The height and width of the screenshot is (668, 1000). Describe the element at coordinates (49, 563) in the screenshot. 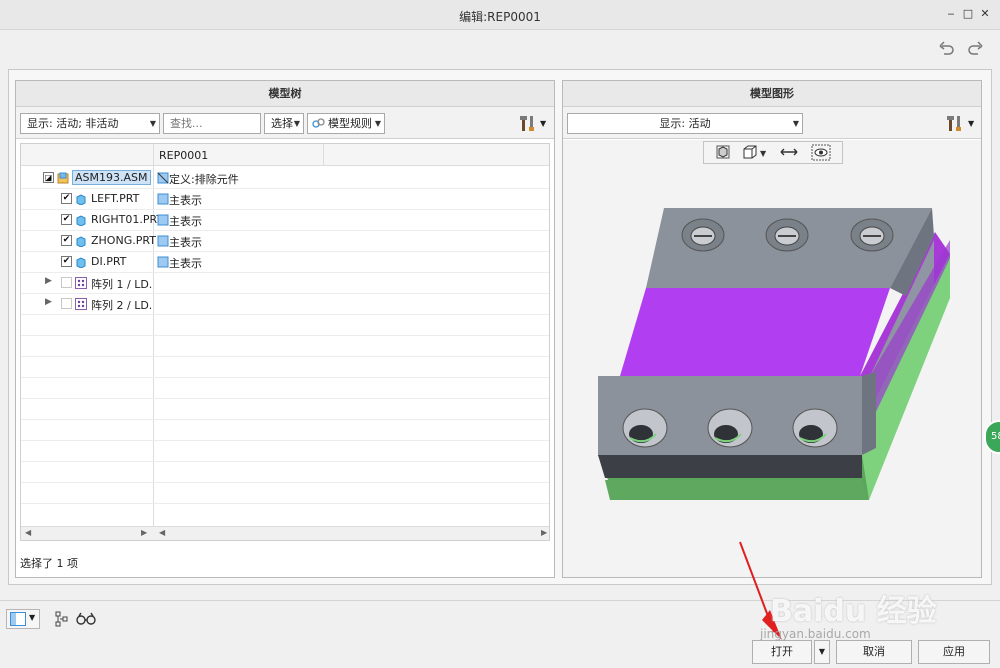

I see `selection-status: 选择了 1 项` at that location.